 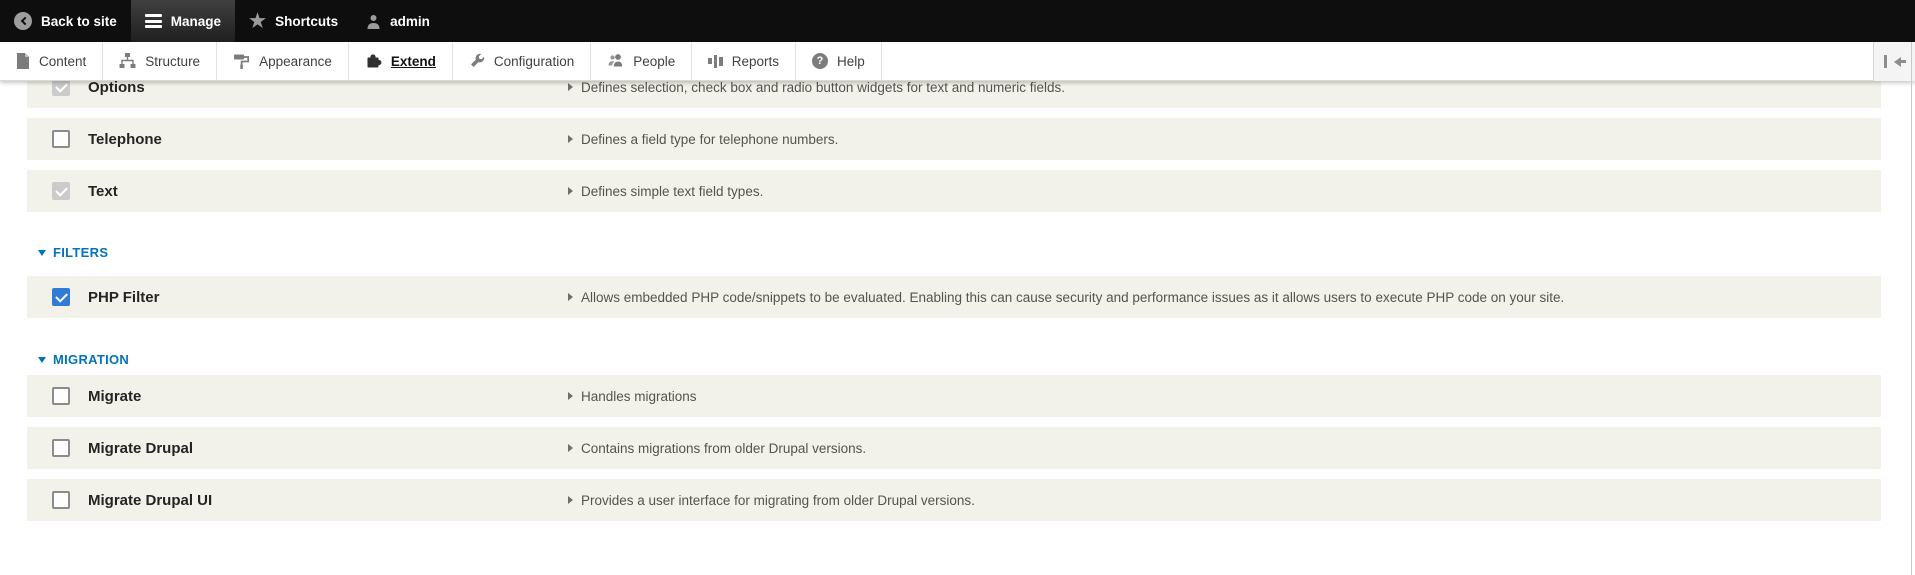 What do you see at coordinates (413, 61) in the screenshot?
I see `tab-label: Extend` at bounding box center [413, 61].